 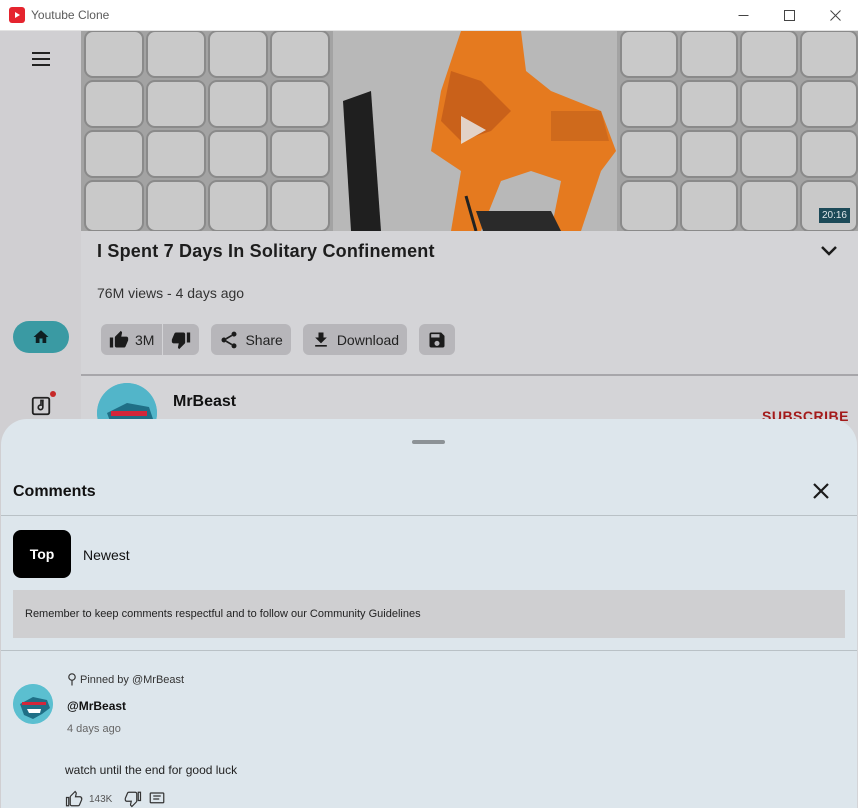 I want to click on comment-time: 4 days ago, so click(x=94, y=729).